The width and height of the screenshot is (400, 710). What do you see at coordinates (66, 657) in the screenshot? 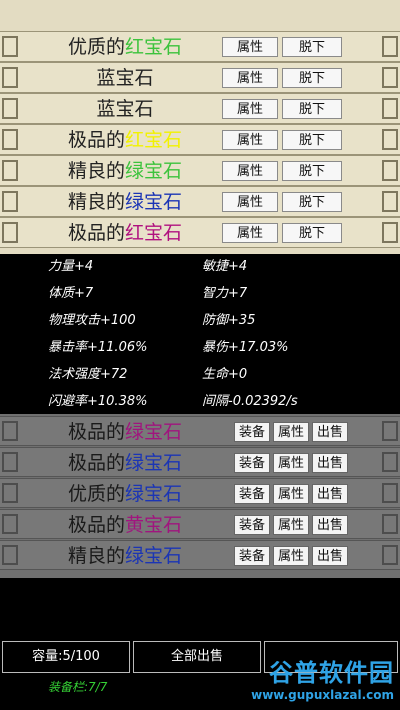
I see `capacity-display: 容量:5/100` at bounding box center [66, 657].